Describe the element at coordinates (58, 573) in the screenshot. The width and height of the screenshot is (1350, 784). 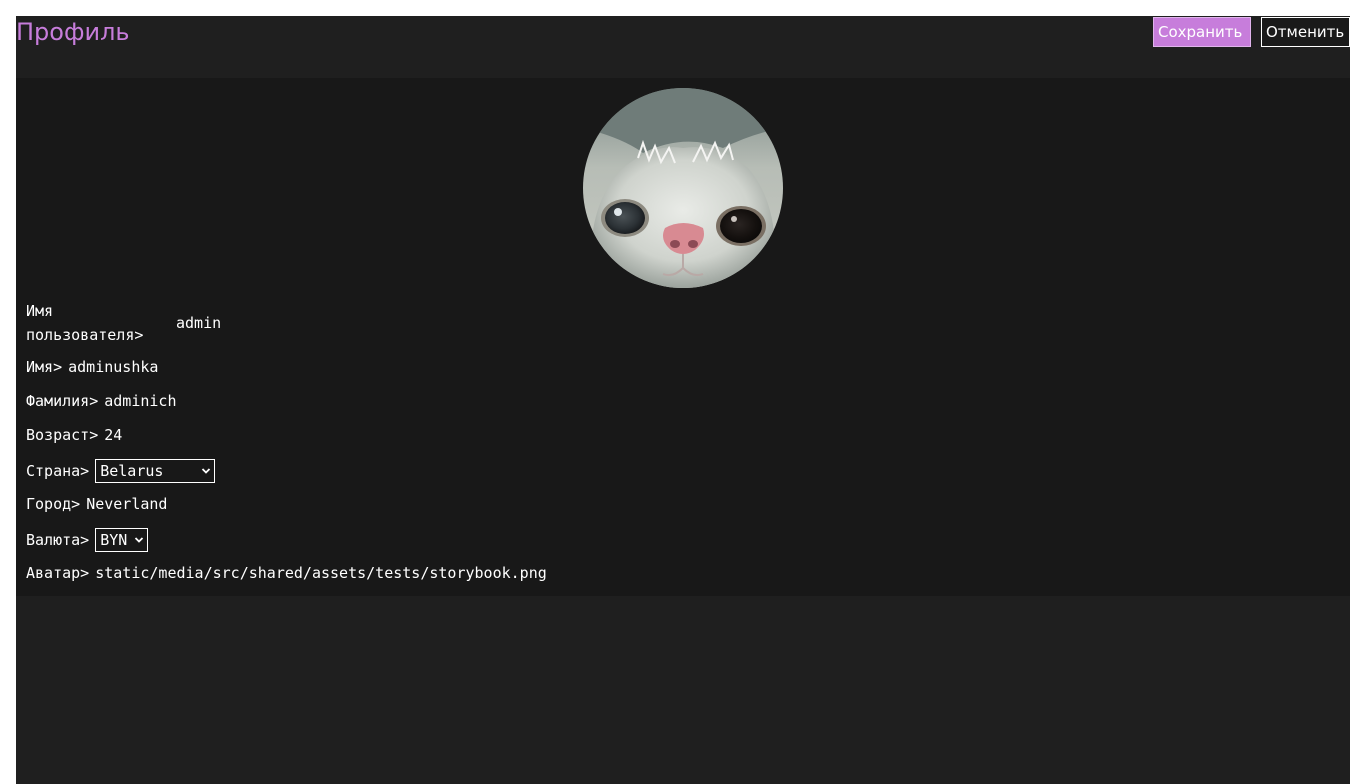
I see `avatar-label: Аватар>` at that location.